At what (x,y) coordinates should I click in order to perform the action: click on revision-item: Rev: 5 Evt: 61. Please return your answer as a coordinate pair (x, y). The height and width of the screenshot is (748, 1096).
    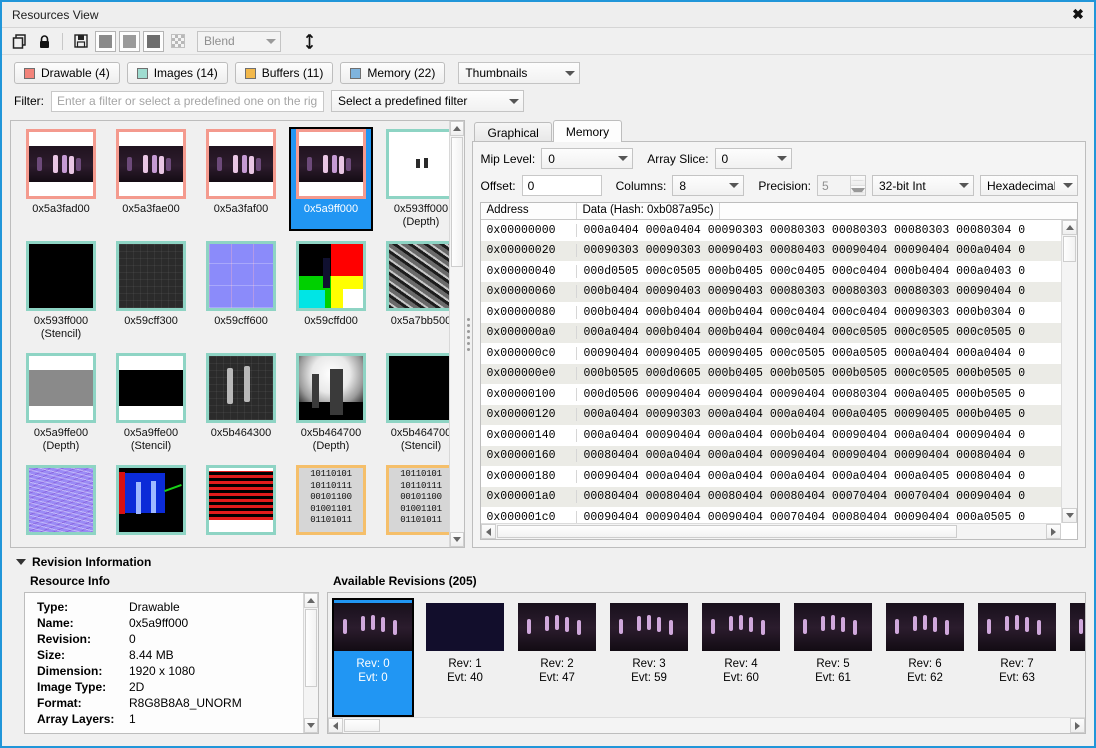
    Looking at the image, I should click on (833, 657).